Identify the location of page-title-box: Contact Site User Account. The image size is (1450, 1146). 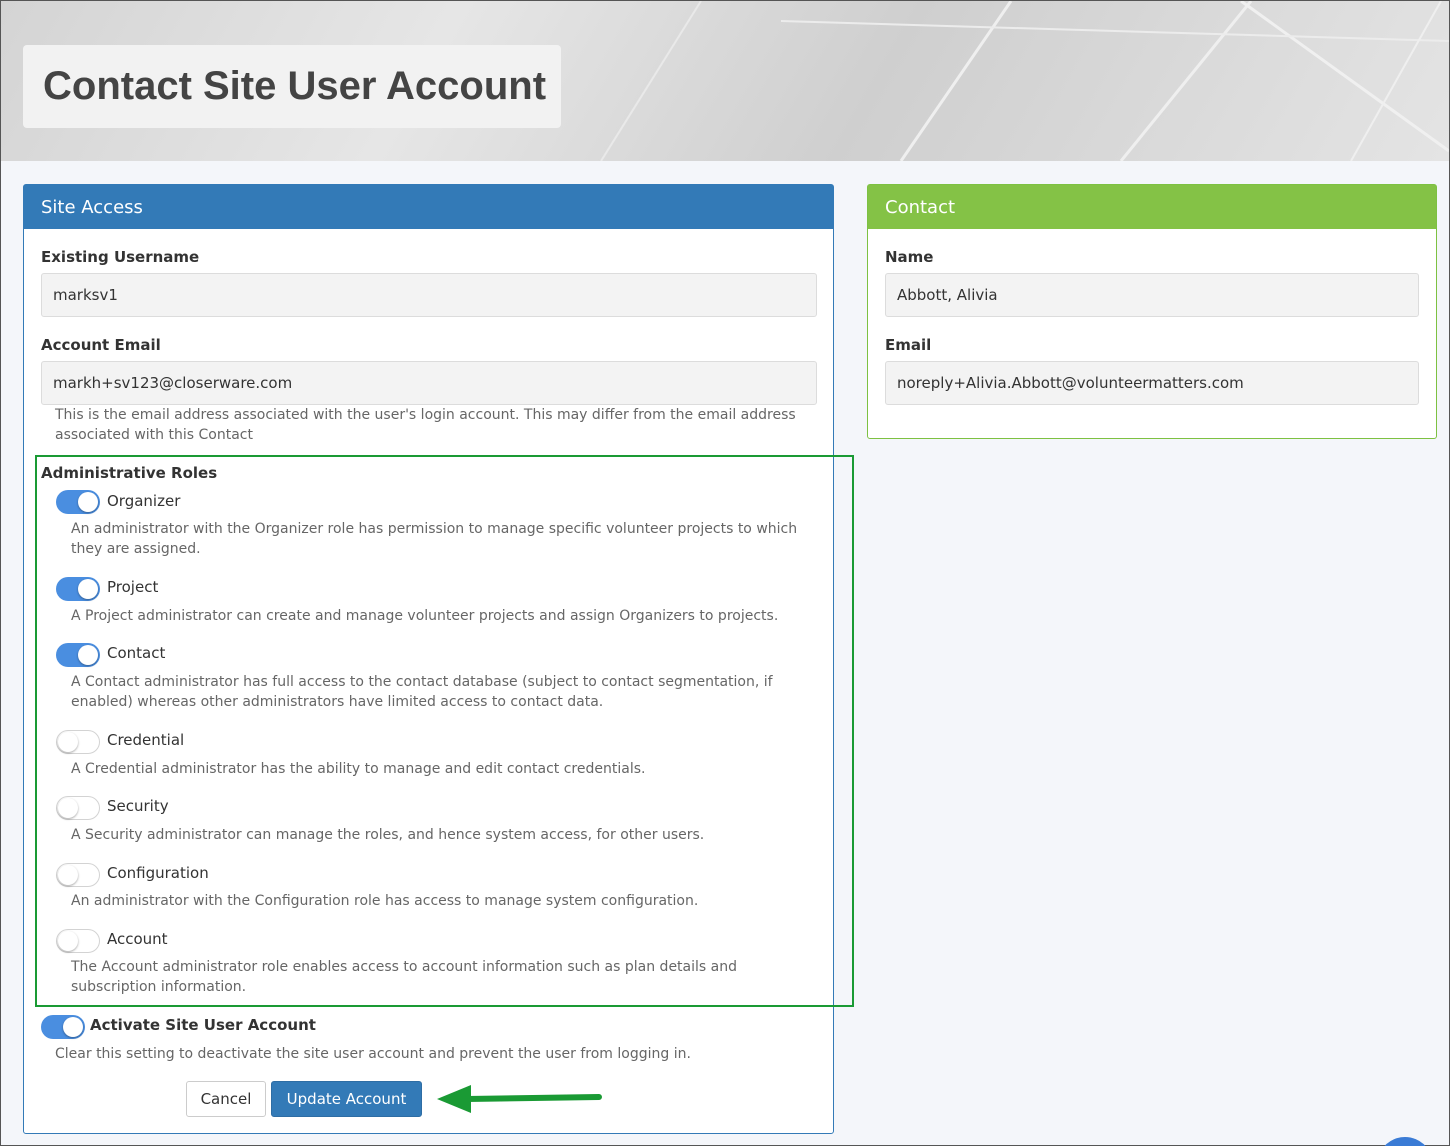
(292, 86).